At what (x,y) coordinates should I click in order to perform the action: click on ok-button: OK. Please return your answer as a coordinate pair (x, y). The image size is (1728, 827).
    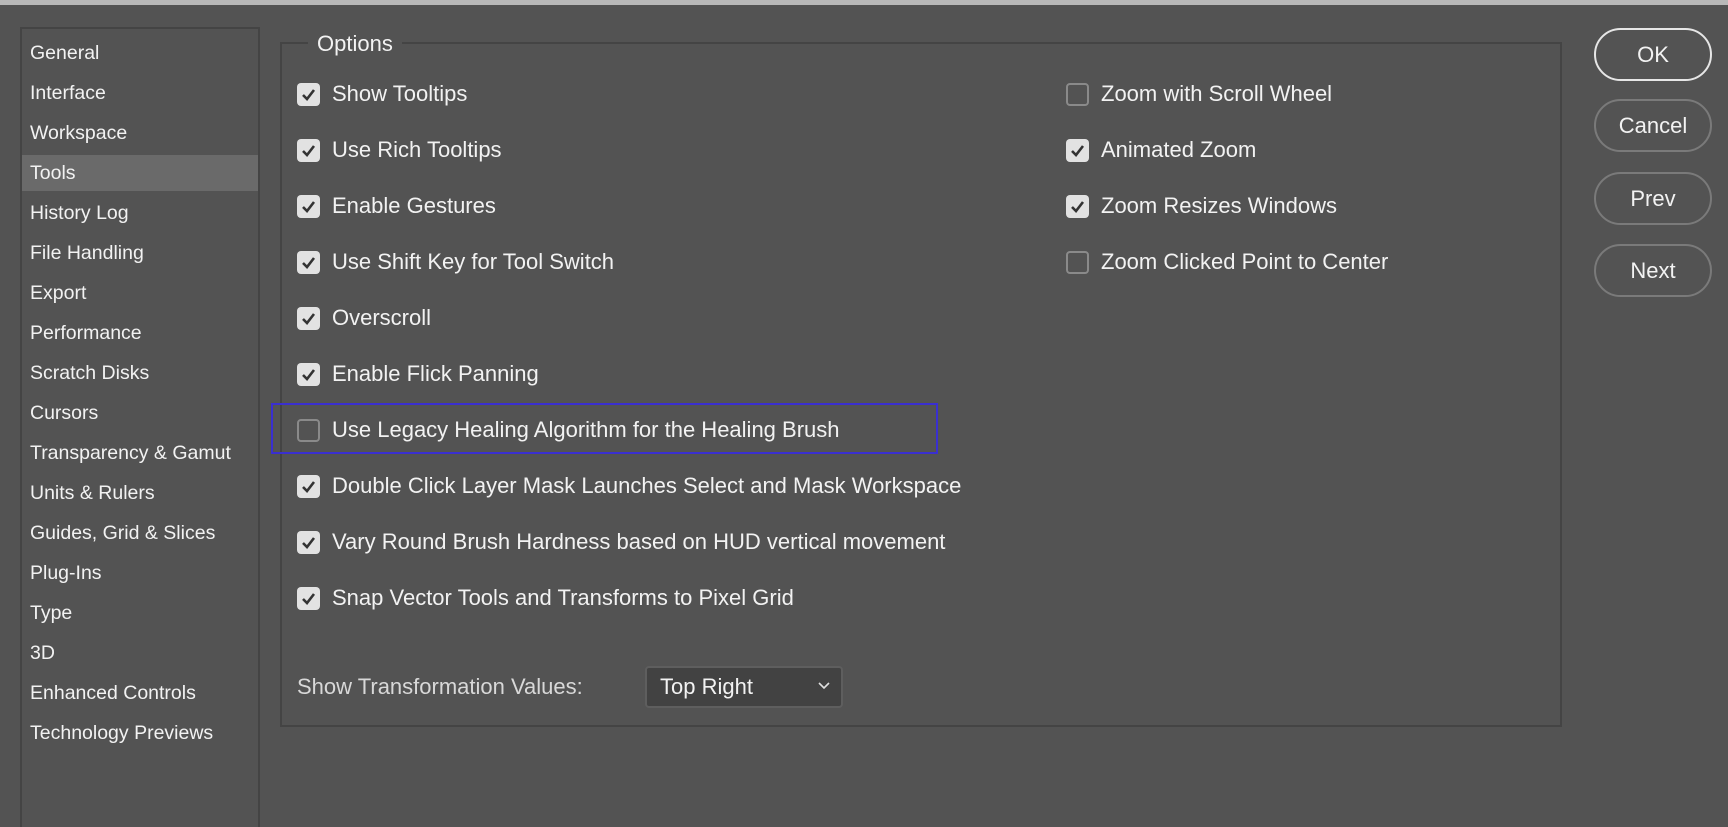
    Looking at the image, I should click on (1653, 54).